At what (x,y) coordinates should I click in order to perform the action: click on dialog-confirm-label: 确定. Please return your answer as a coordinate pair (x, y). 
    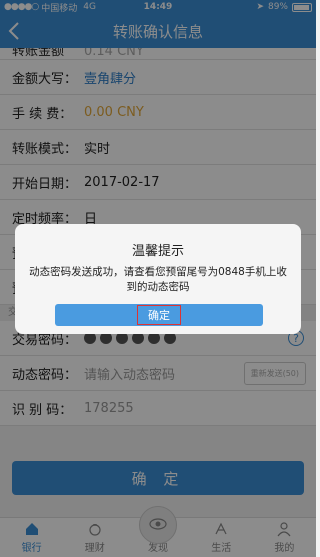
    Looking at the image, I should click on (159, 315).